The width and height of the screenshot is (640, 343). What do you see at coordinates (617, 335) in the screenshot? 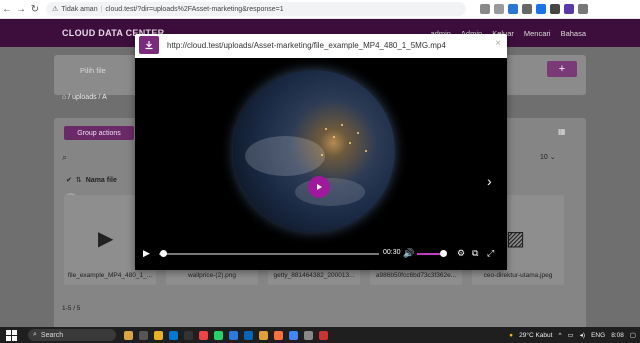
I see `clock: 8:08` at bounding box center [617, 335].